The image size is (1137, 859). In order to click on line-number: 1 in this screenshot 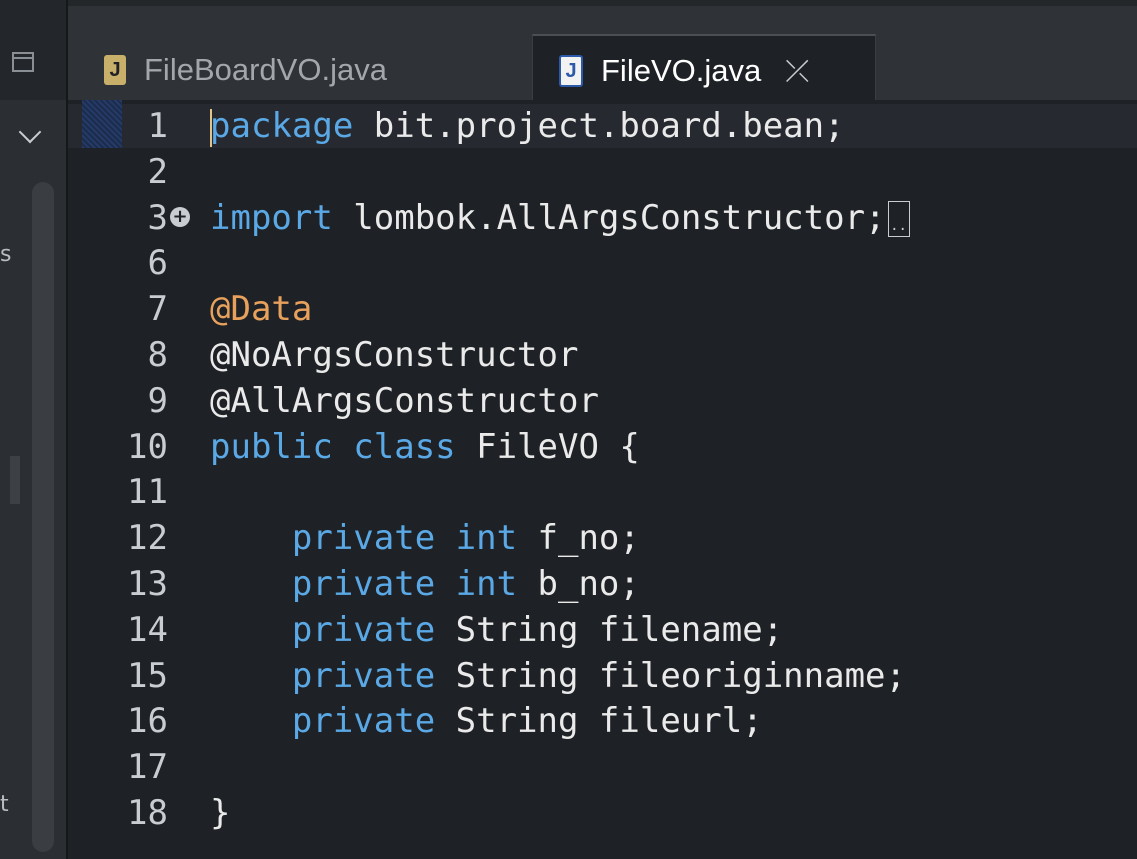, I will do `click(157, 126)`.